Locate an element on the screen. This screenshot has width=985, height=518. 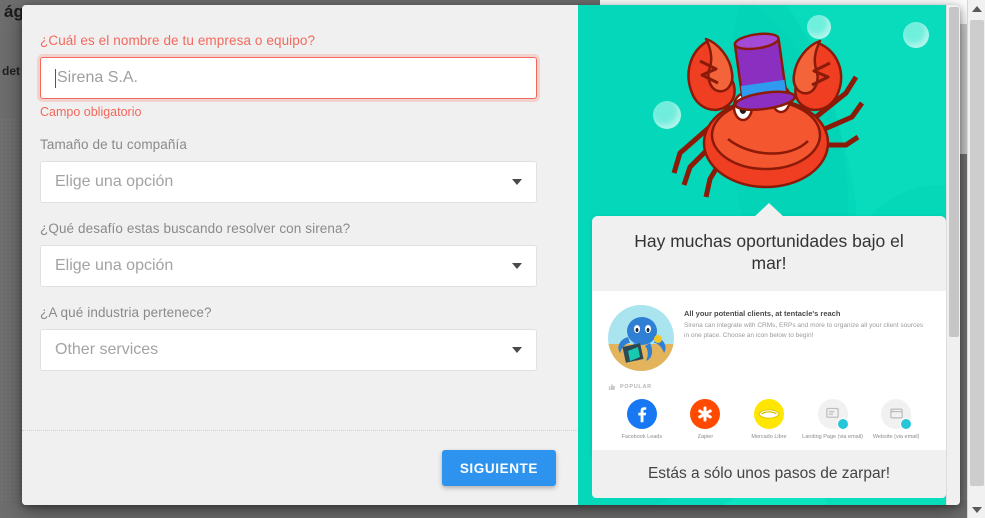
popular-section-header: POPULAR is located at coordinates (769, 386).